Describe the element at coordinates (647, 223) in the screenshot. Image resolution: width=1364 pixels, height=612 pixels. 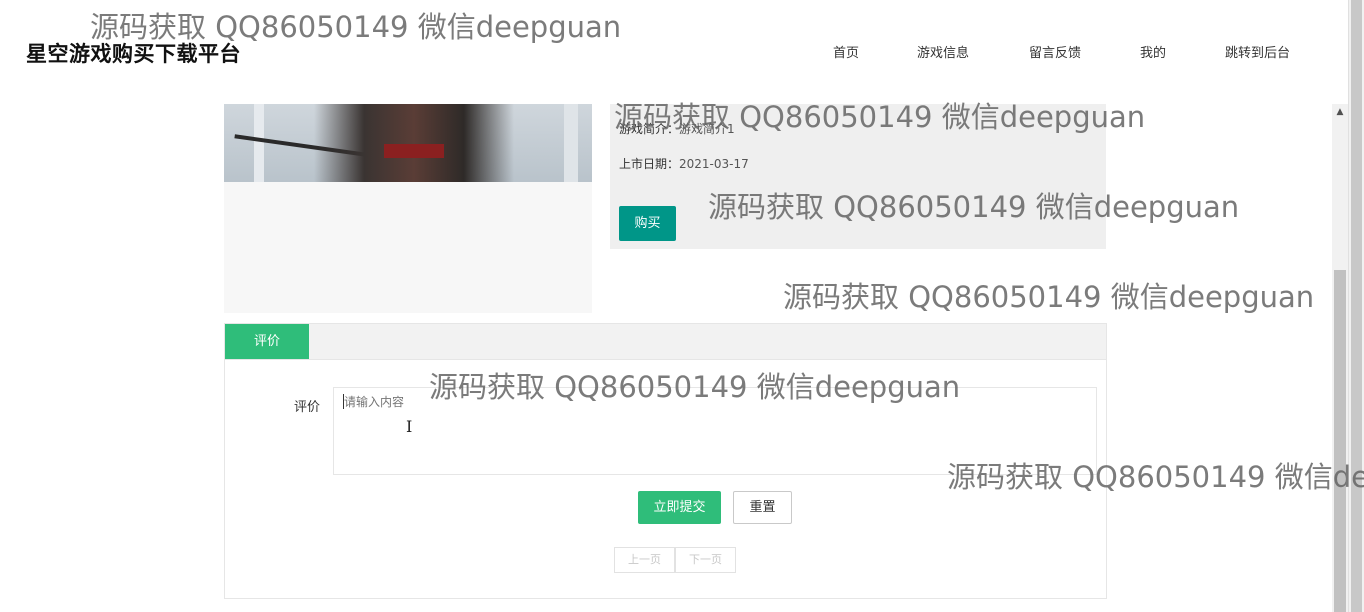
I see `buy-button: 购买` at that location.